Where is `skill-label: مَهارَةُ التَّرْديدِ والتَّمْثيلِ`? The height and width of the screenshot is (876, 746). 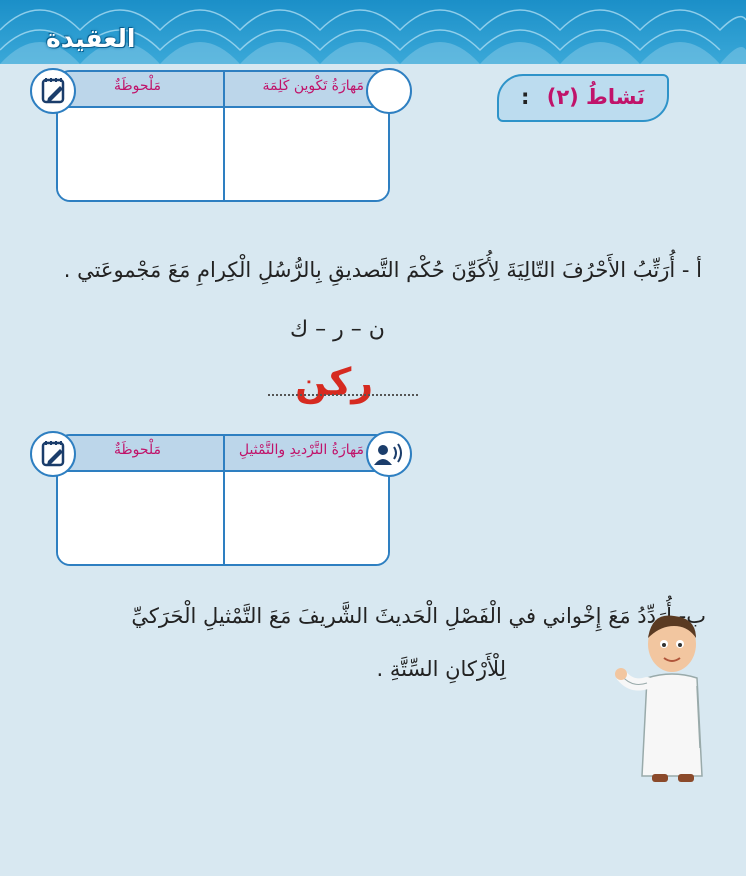 skill-label: مَهارَةُ التَّرْديدِ والتَّمْثيلِ is located at coordinates (301, 450).